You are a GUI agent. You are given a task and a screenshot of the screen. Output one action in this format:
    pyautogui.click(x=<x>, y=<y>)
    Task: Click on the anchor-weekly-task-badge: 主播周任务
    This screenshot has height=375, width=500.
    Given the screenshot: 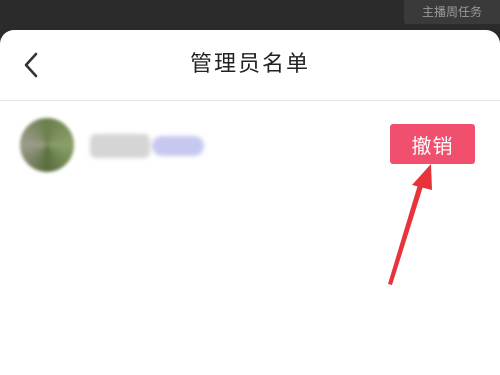 What is the action you would take?
    pyautogui.click(x=452, y=12)
    